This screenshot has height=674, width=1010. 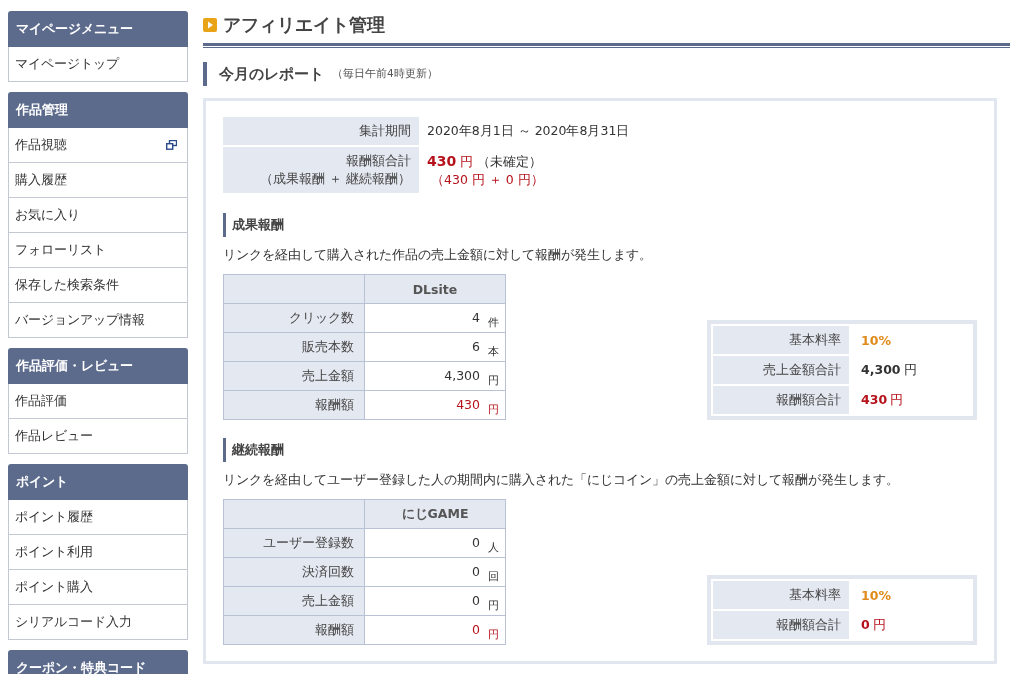 What do you see at coordinates (378, 161) in the screenshot?
I see `total-label: 報酬額合計` at bounding box center [378, 161].